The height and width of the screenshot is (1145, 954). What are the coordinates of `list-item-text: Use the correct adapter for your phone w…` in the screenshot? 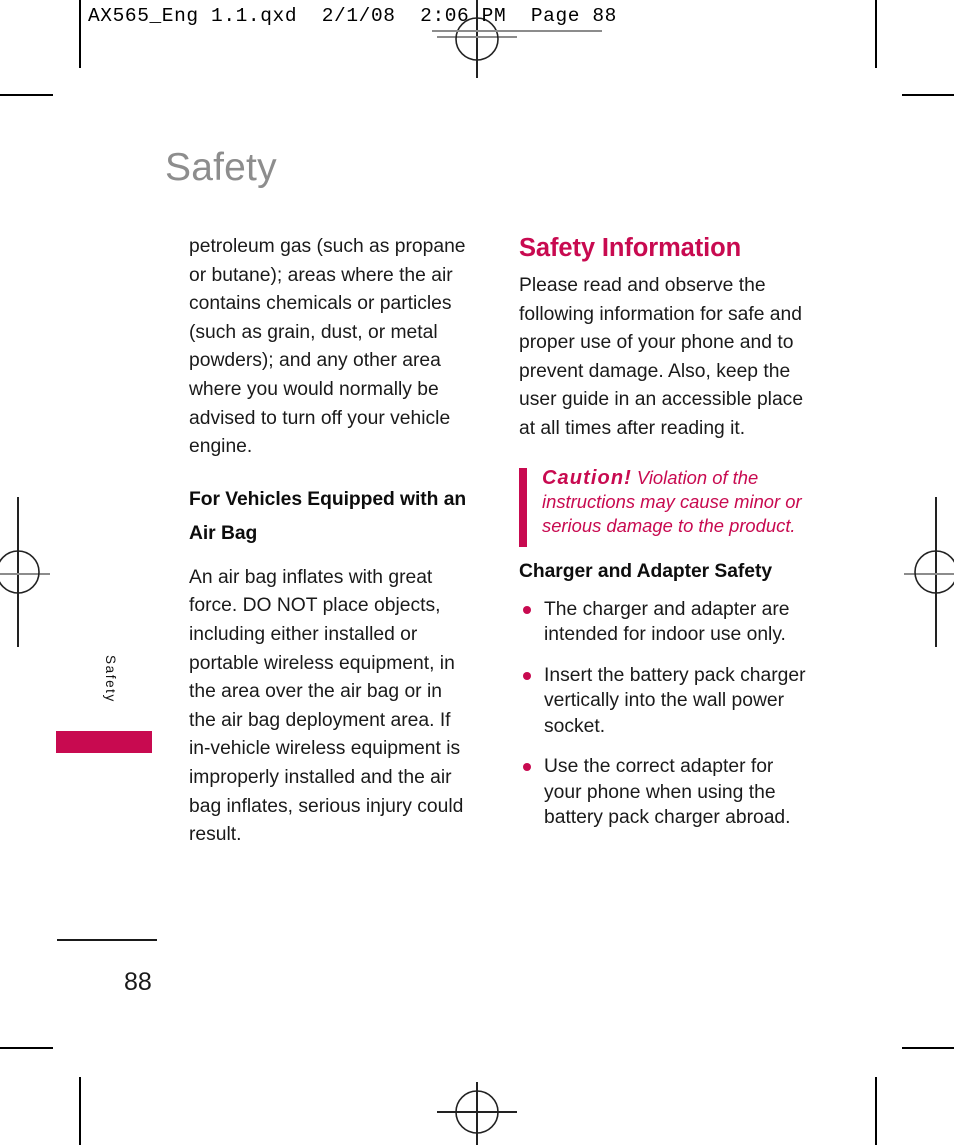 It's located at (667, 792).